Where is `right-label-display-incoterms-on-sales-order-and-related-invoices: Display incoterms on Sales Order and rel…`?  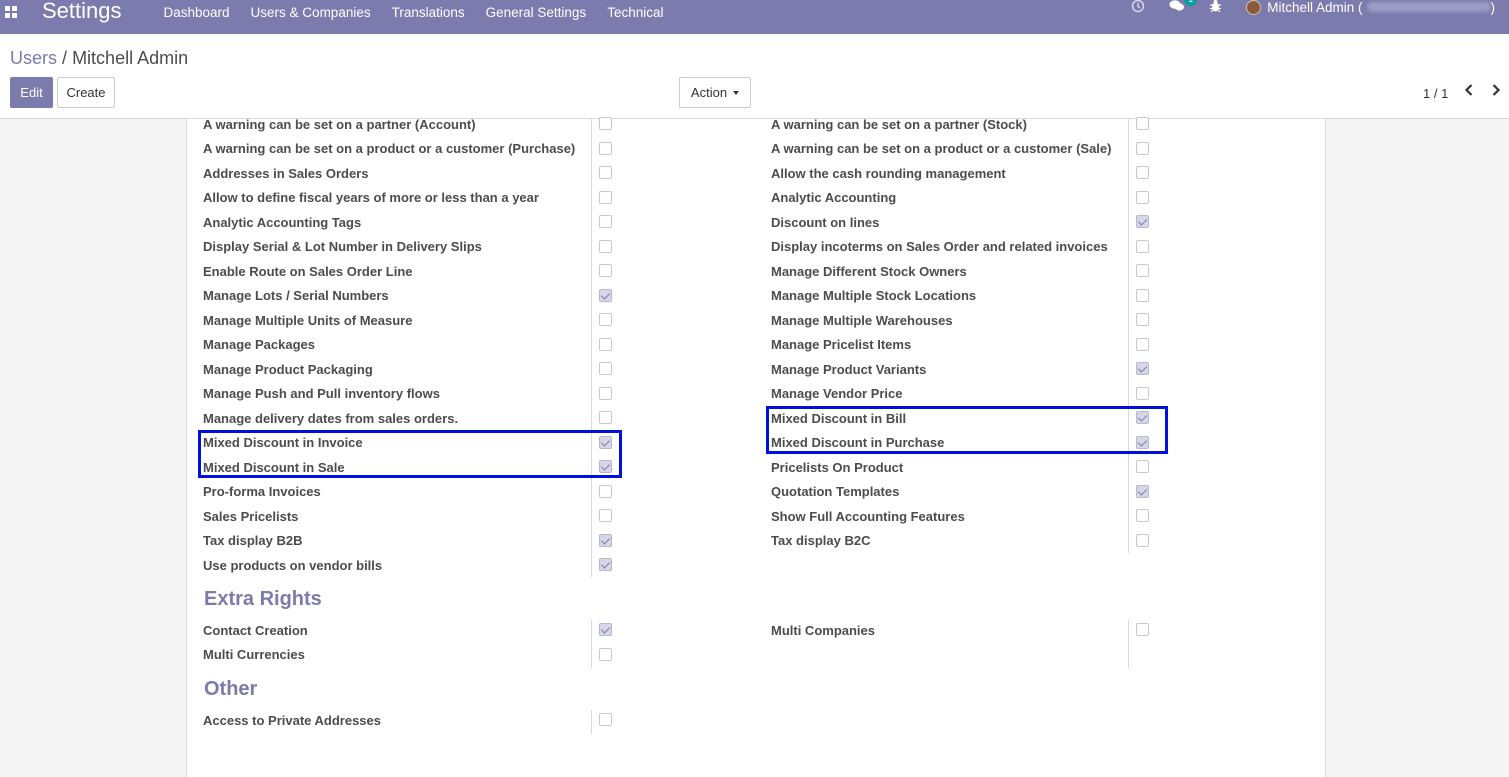 right-label-display-incoterms-on-sales-order-and-related-invoices: Display incoterms on Sales Order and rel… is located at coordinates (939, 246).